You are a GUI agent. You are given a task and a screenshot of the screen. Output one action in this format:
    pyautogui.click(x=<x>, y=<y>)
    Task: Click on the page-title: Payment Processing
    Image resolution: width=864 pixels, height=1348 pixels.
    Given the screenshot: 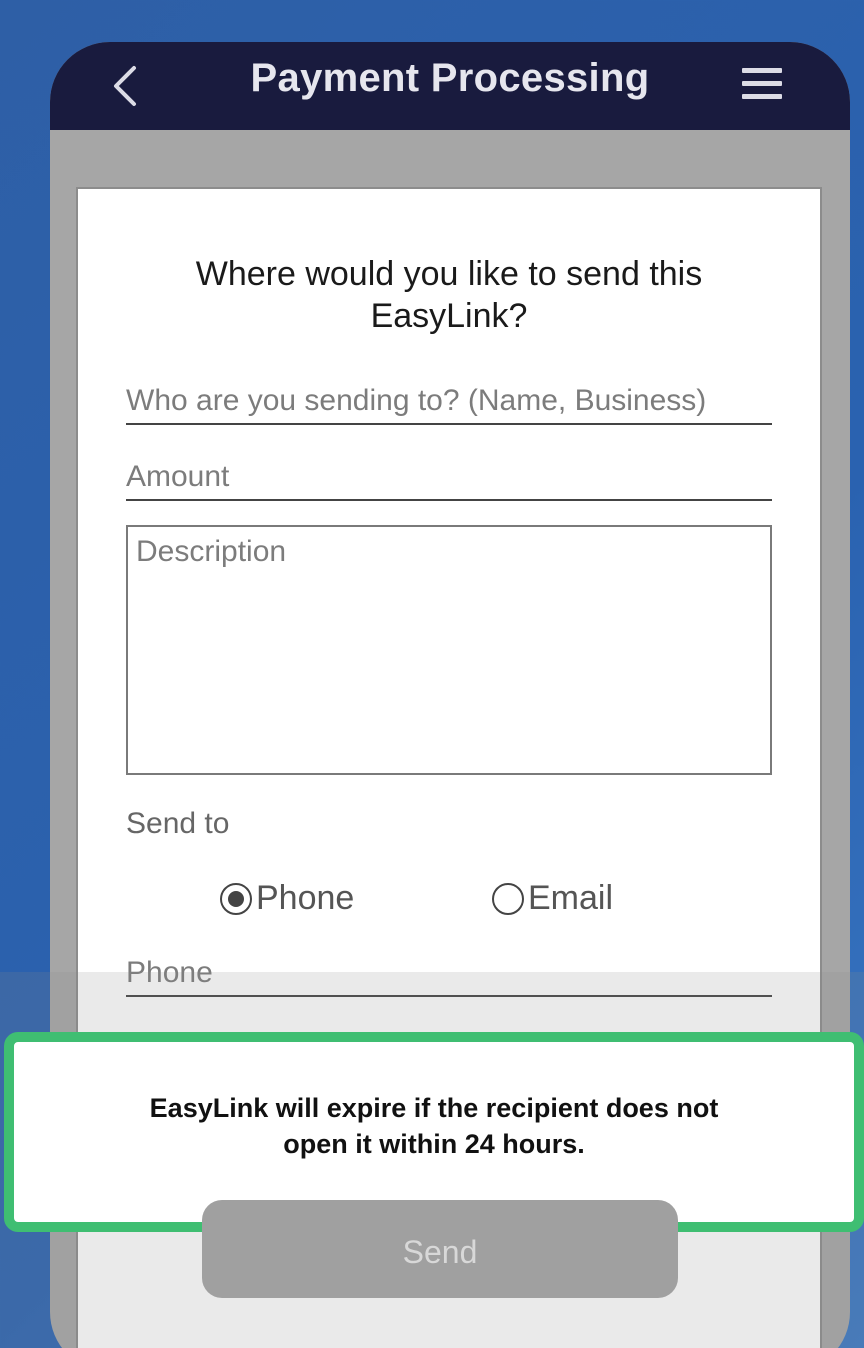 What is the action you would take?
    pyautogui.click(x=450, y=78)
    